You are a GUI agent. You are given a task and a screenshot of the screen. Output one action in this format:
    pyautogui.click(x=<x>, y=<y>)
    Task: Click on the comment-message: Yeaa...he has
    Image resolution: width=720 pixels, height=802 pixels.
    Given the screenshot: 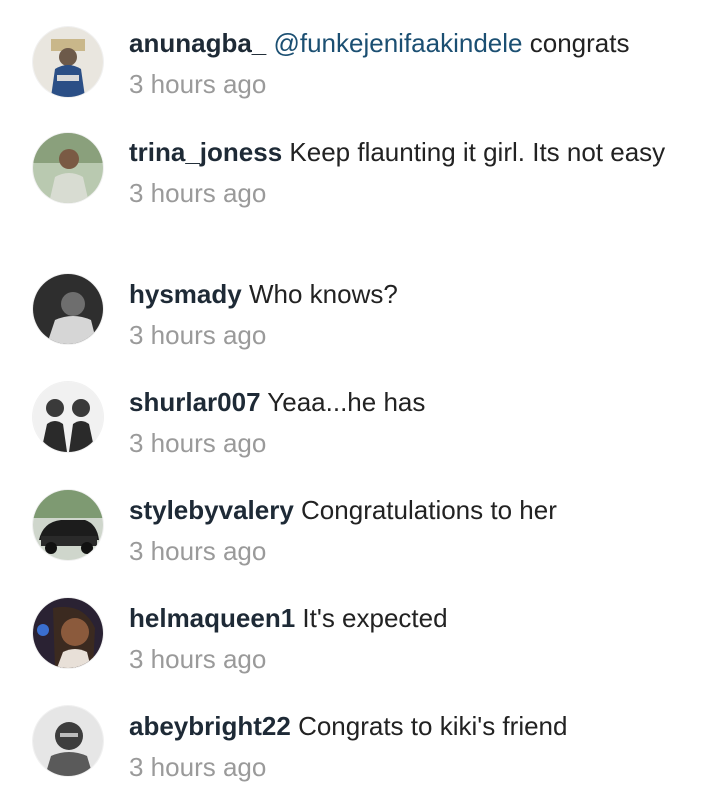 What is the action you would take?
    pyautogui.click(x=346, y=402)
    